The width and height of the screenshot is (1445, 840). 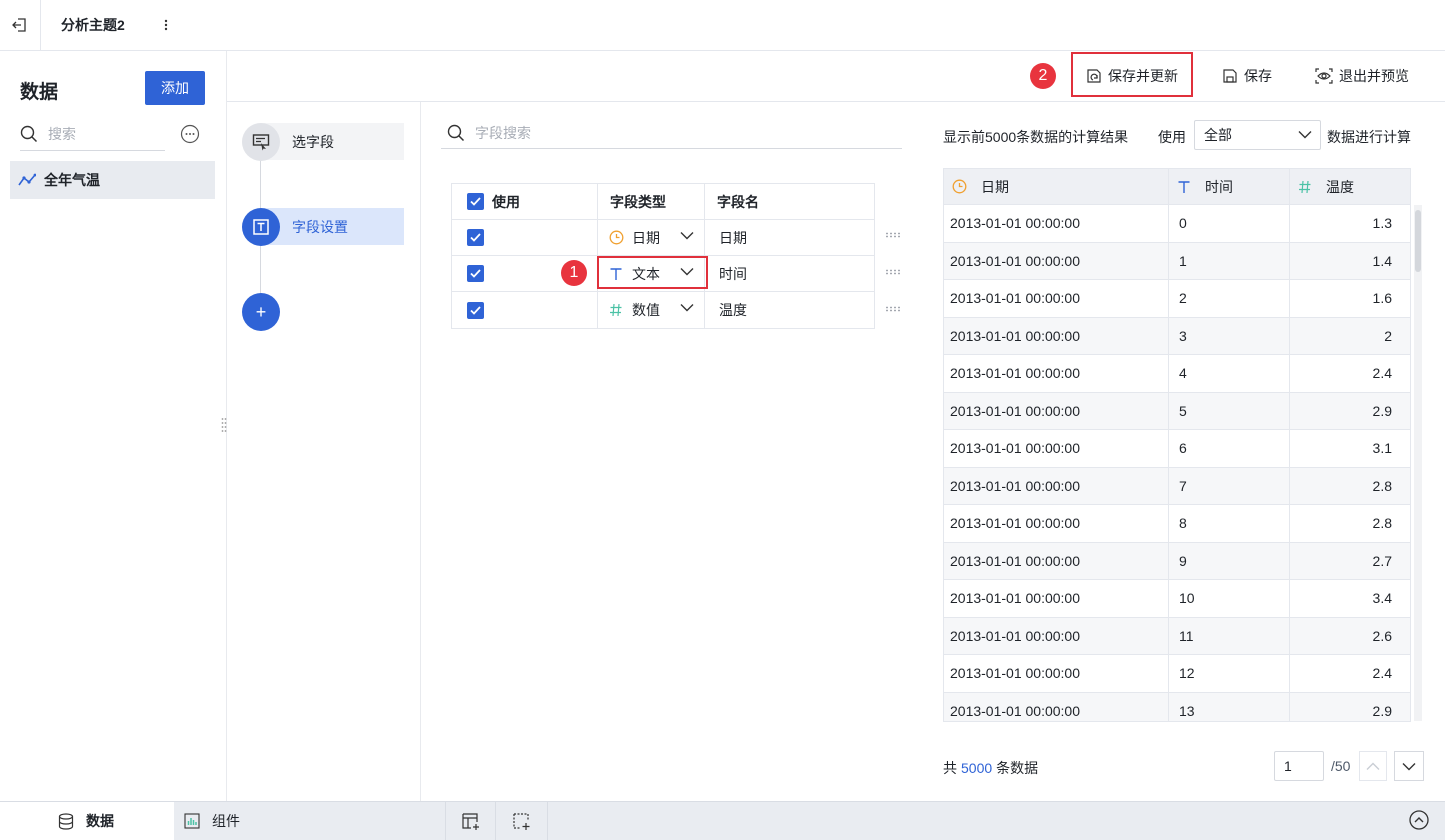 What do you see at coordinates (1229, 223) in the screenshot?
I see `table-cell: 0` at bounding box center [1229, 223].